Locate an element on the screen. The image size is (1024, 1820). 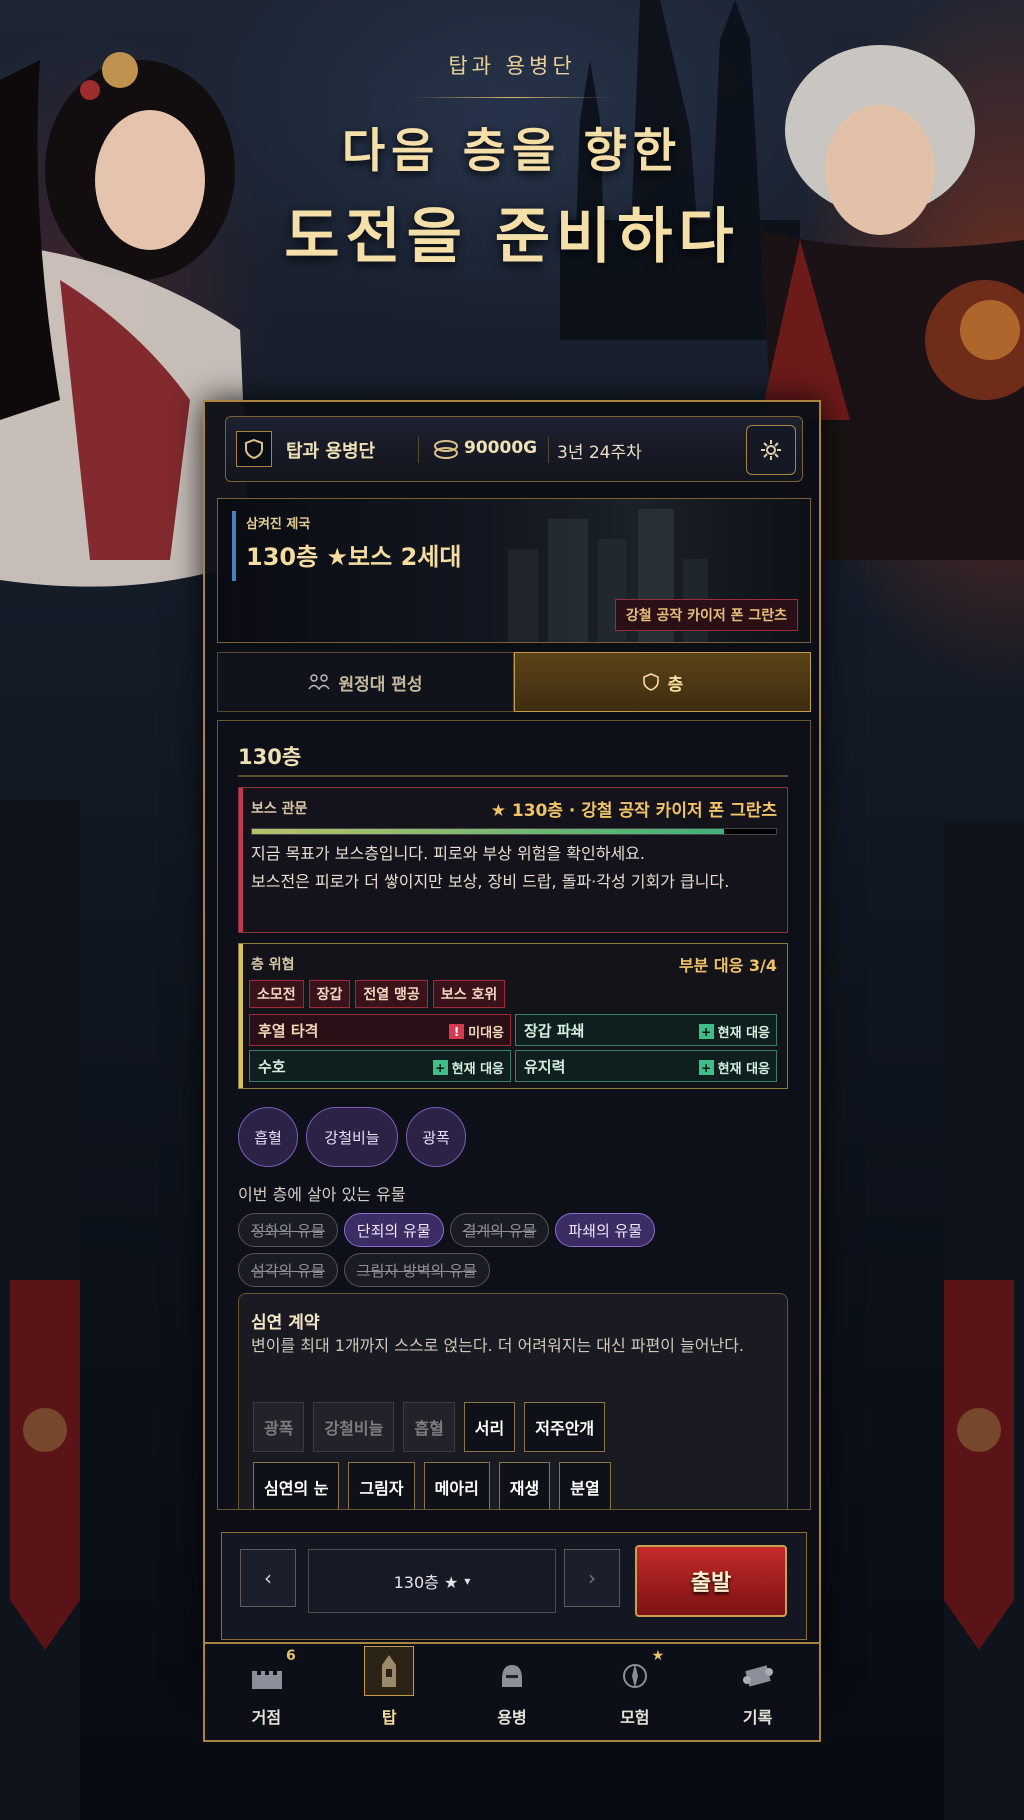
boss-progress-bar is located at coordinates (514, 831).